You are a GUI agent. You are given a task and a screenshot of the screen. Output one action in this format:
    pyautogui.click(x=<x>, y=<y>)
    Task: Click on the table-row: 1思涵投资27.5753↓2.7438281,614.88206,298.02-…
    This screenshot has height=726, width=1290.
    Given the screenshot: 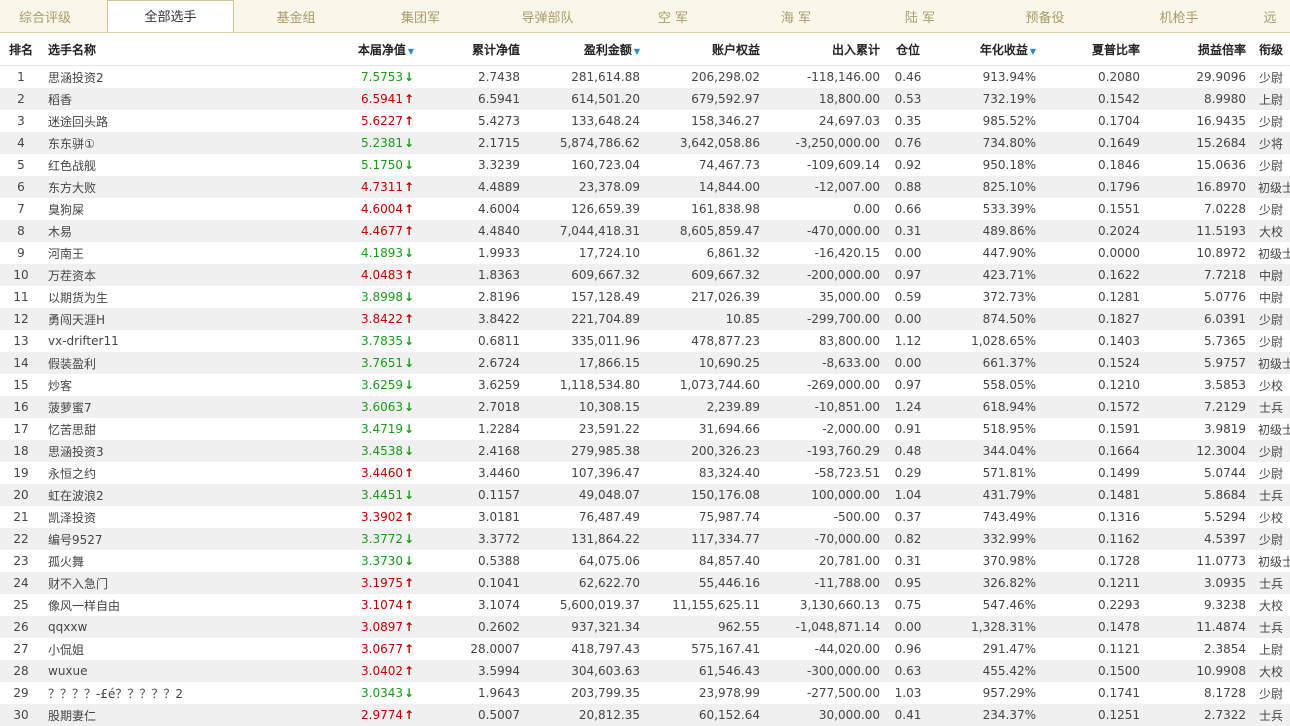 What is the action you would take?
    pyautogui.click(x=645, y=77)
    